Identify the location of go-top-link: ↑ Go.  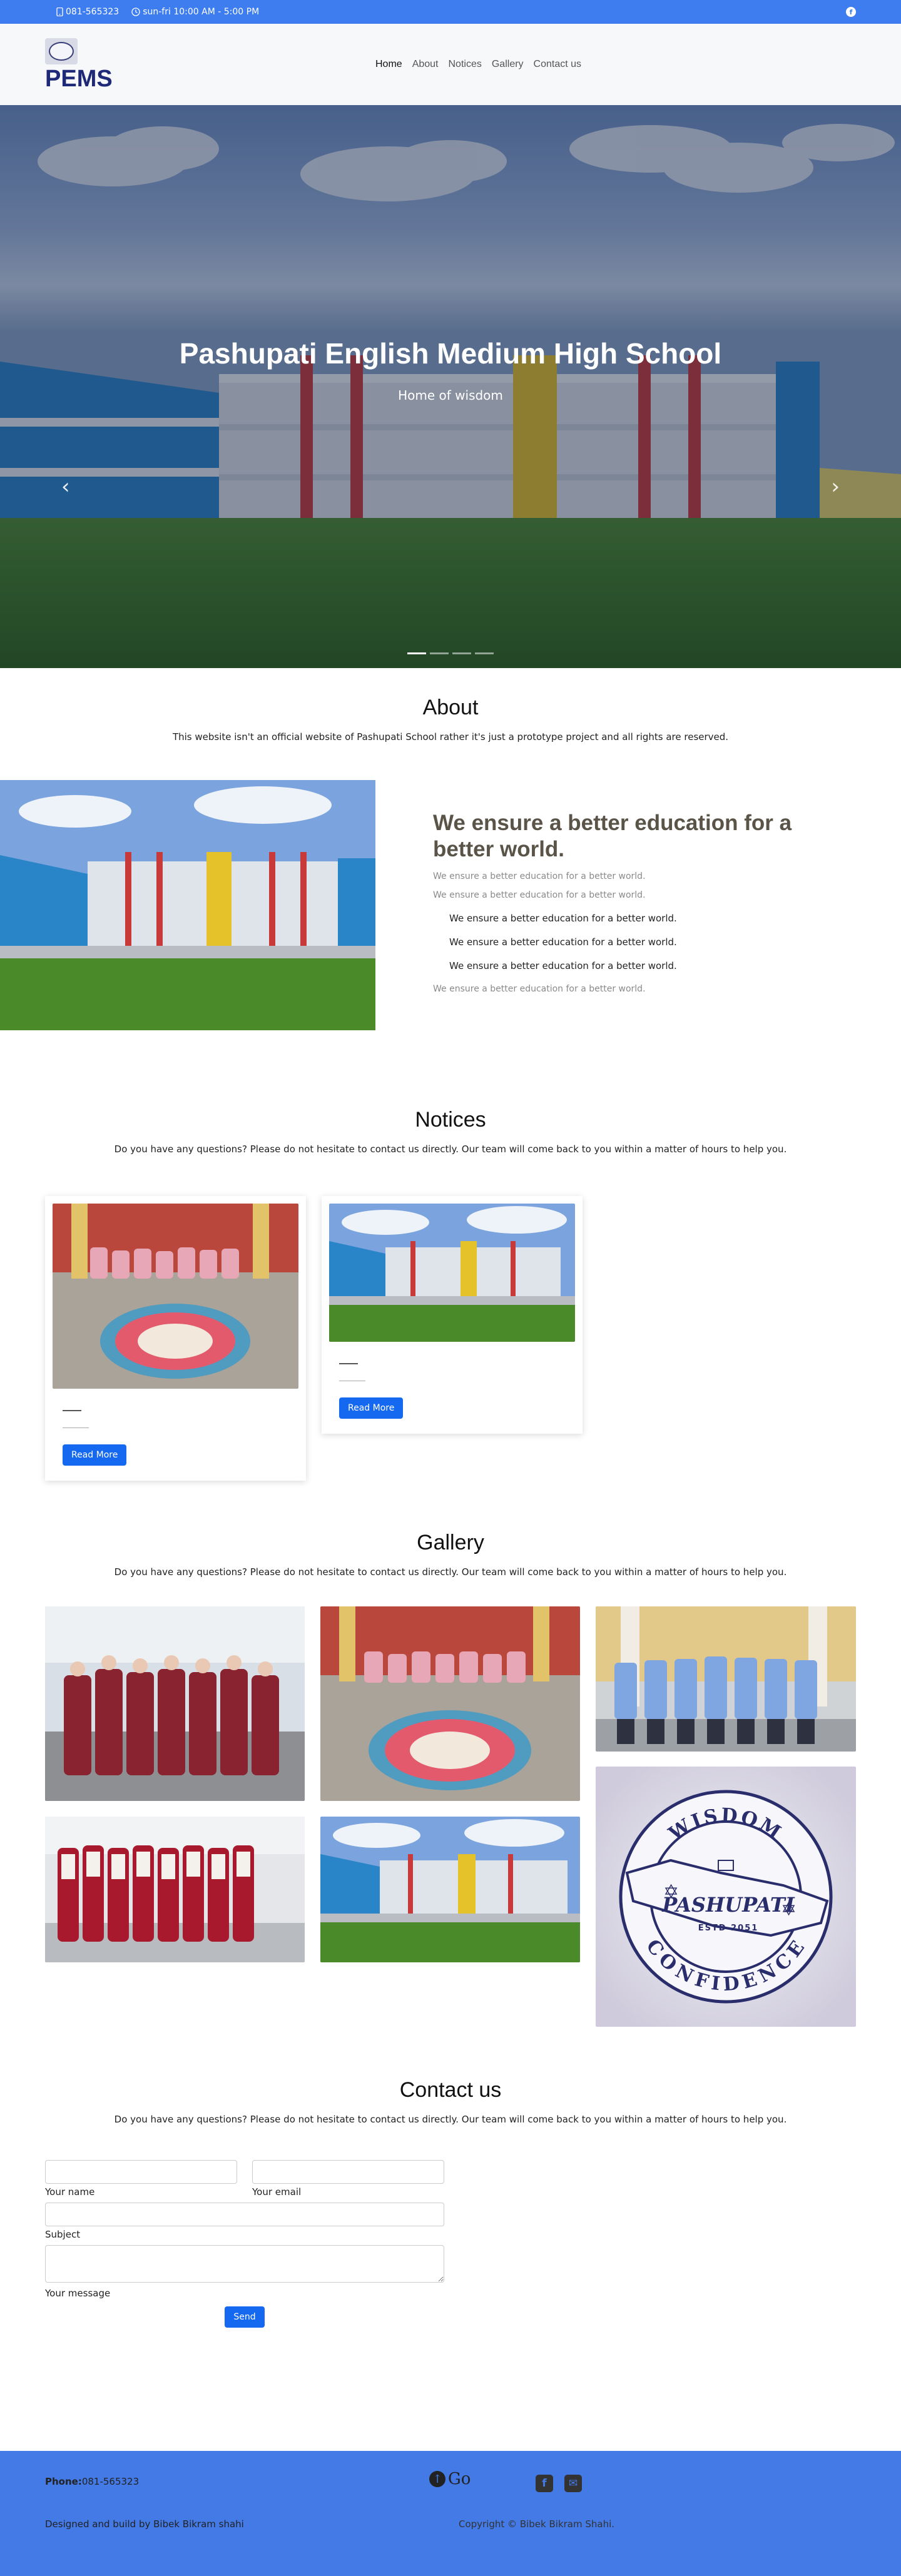
(450, 2479).